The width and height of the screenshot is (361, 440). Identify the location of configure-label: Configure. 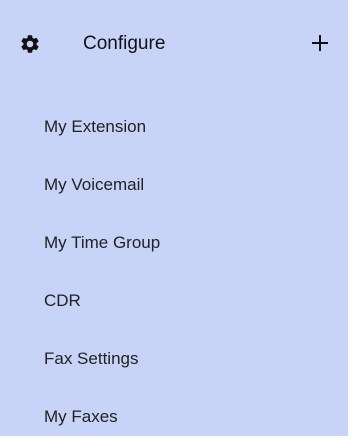
(124, 43).